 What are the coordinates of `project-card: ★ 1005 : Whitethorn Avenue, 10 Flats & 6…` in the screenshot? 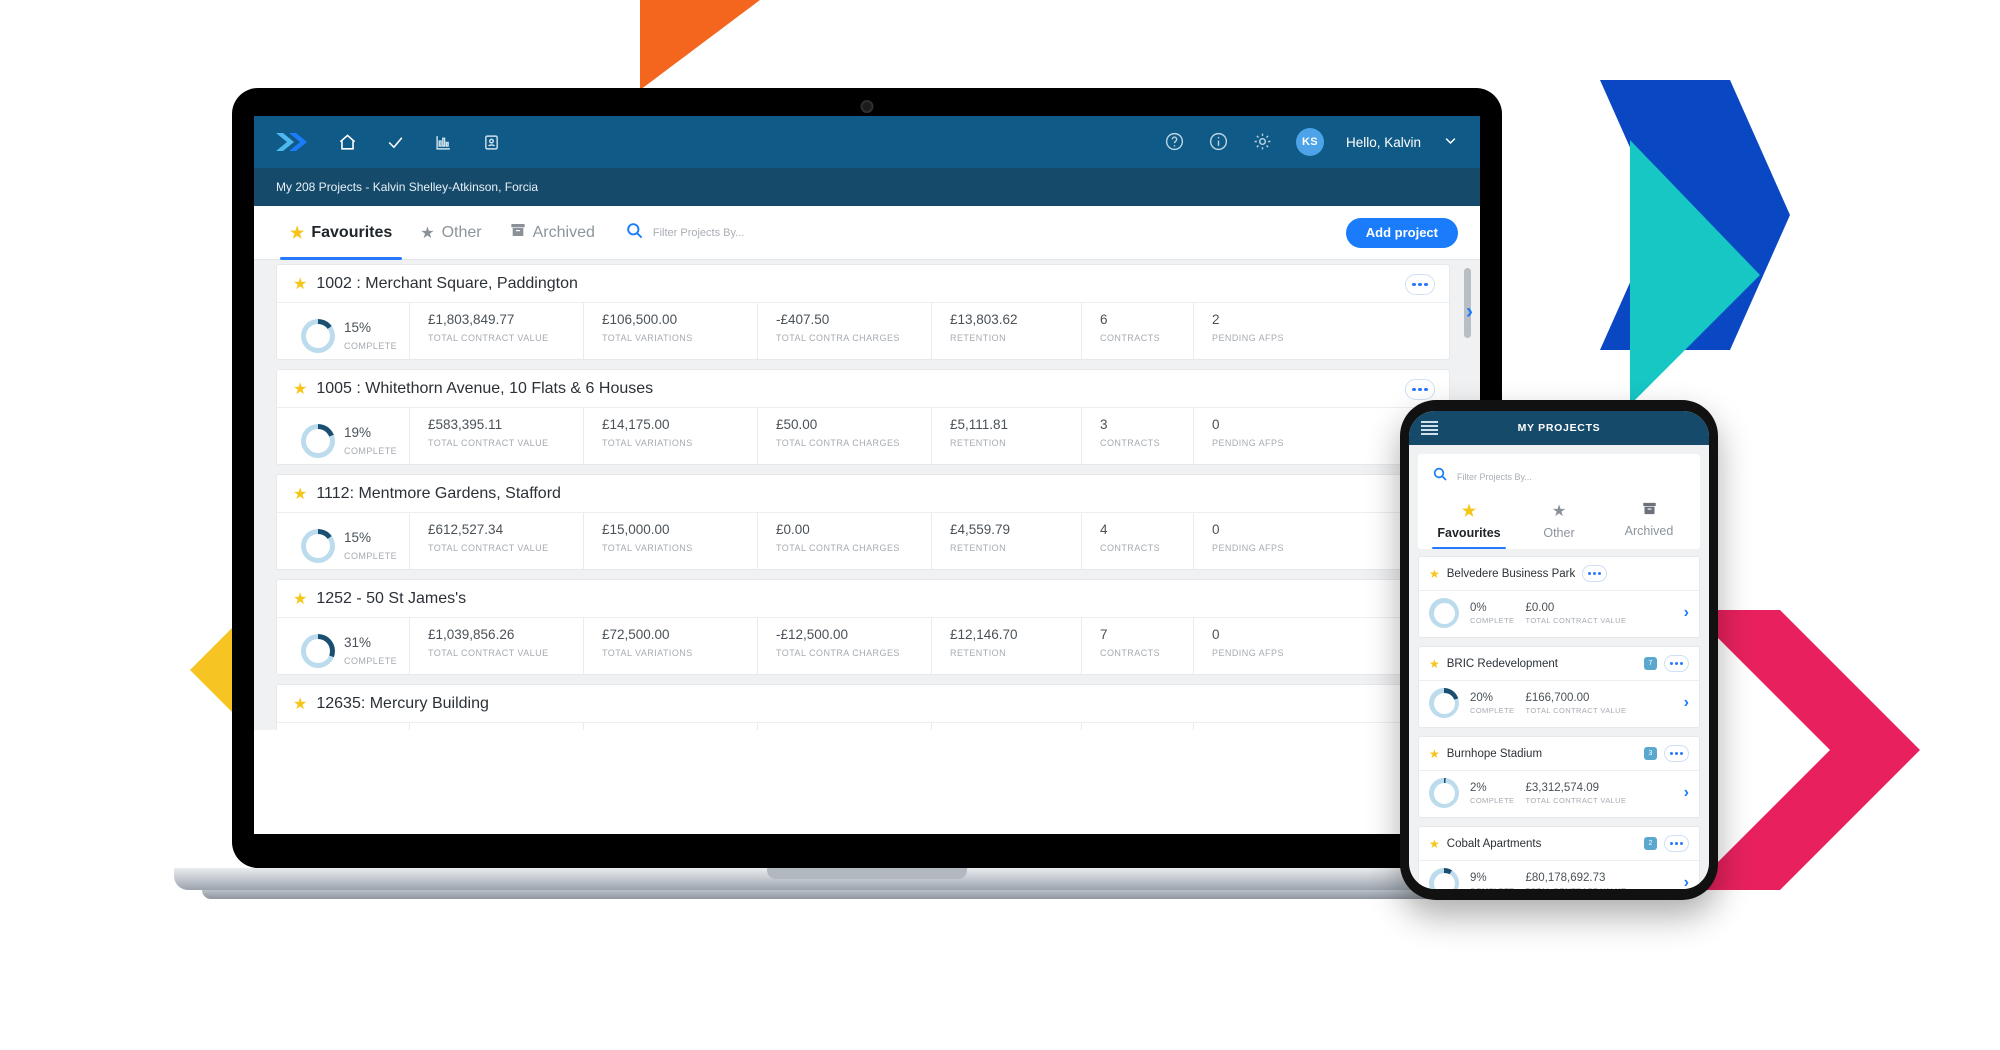 It's located at (863, 417).